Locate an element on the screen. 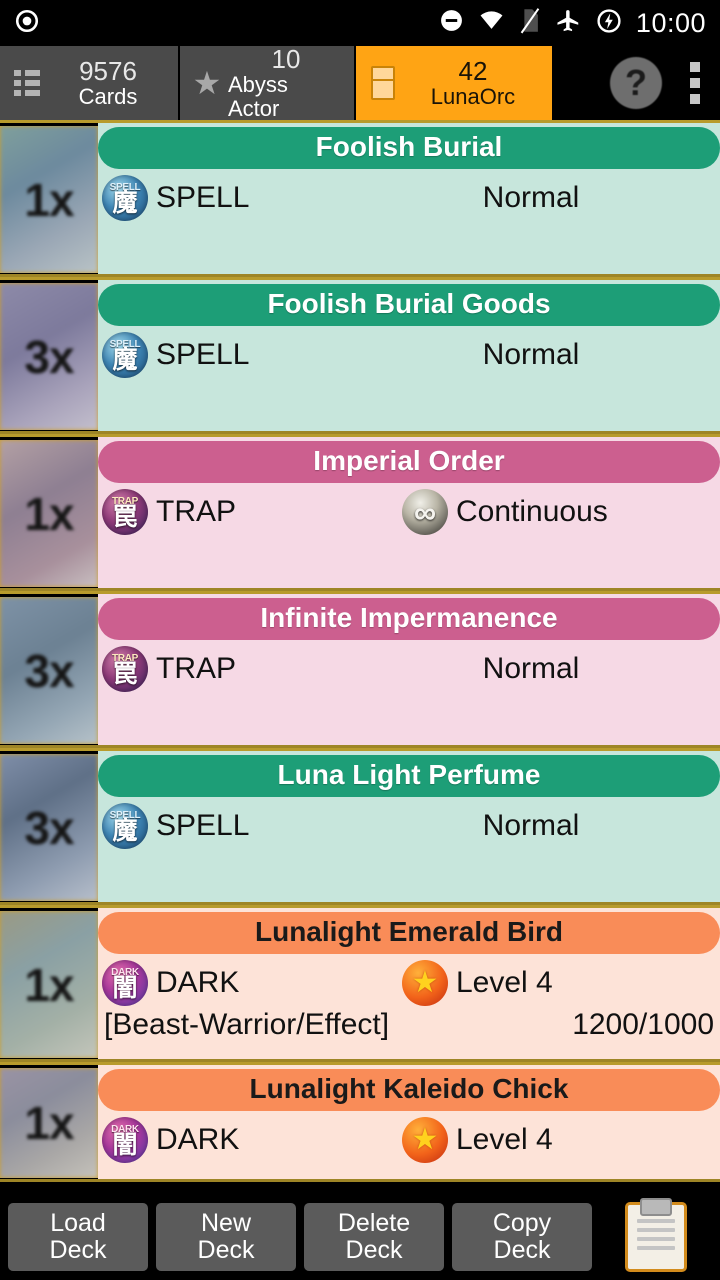  card-body: Luna Light Perfume SPELL 魔 SPELL Normal is located at coordinates (409, 826).